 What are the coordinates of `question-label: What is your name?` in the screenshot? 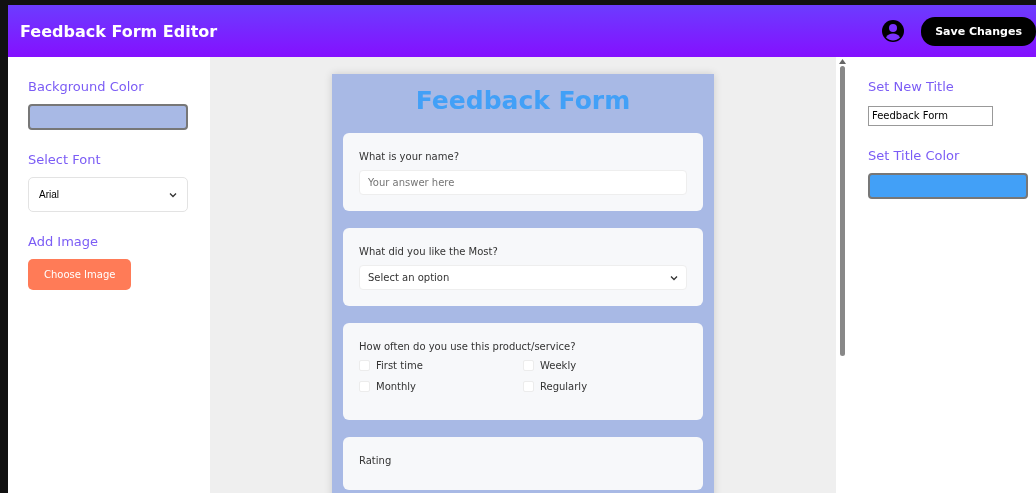 It's located at (409, 156).